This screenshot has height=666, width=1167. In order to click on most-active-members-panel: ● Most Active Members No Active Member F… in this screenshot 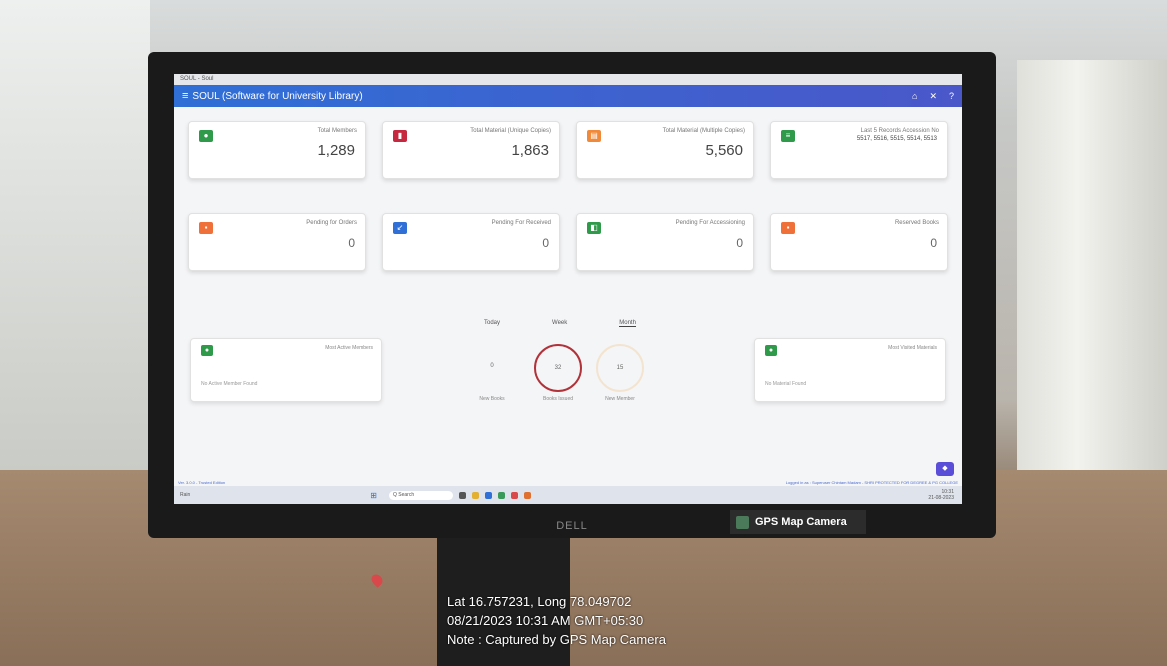, I will do `click(286, 370)`.